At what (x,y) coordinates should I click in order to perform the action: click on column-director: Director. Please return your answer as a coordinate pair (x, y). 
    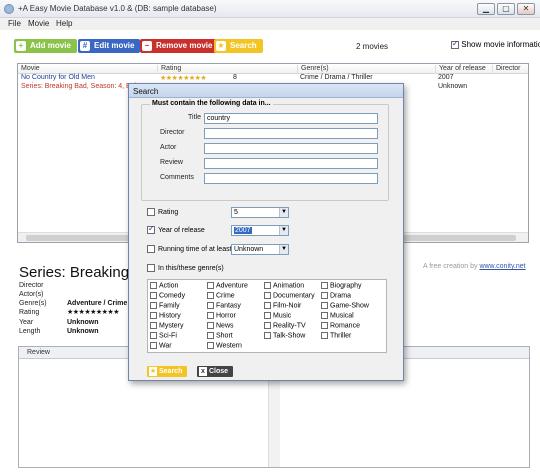
    Looking at the image, I should click on (506, 69).